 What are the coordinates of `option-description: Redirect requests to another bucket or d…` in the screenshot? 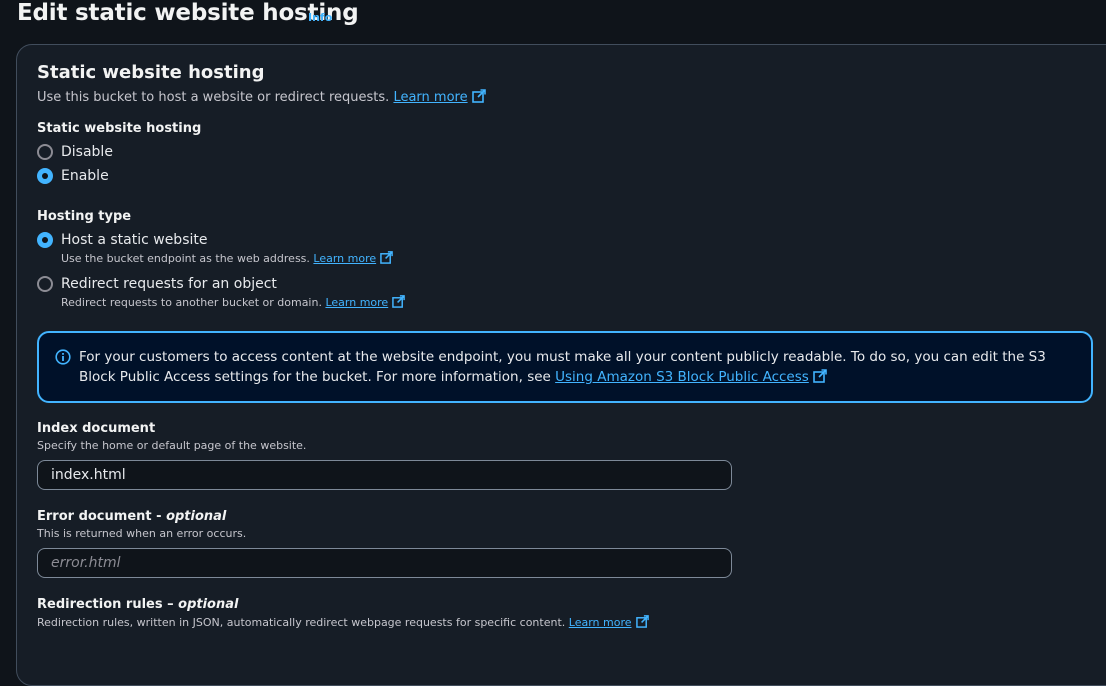 It's located at (191, 302).